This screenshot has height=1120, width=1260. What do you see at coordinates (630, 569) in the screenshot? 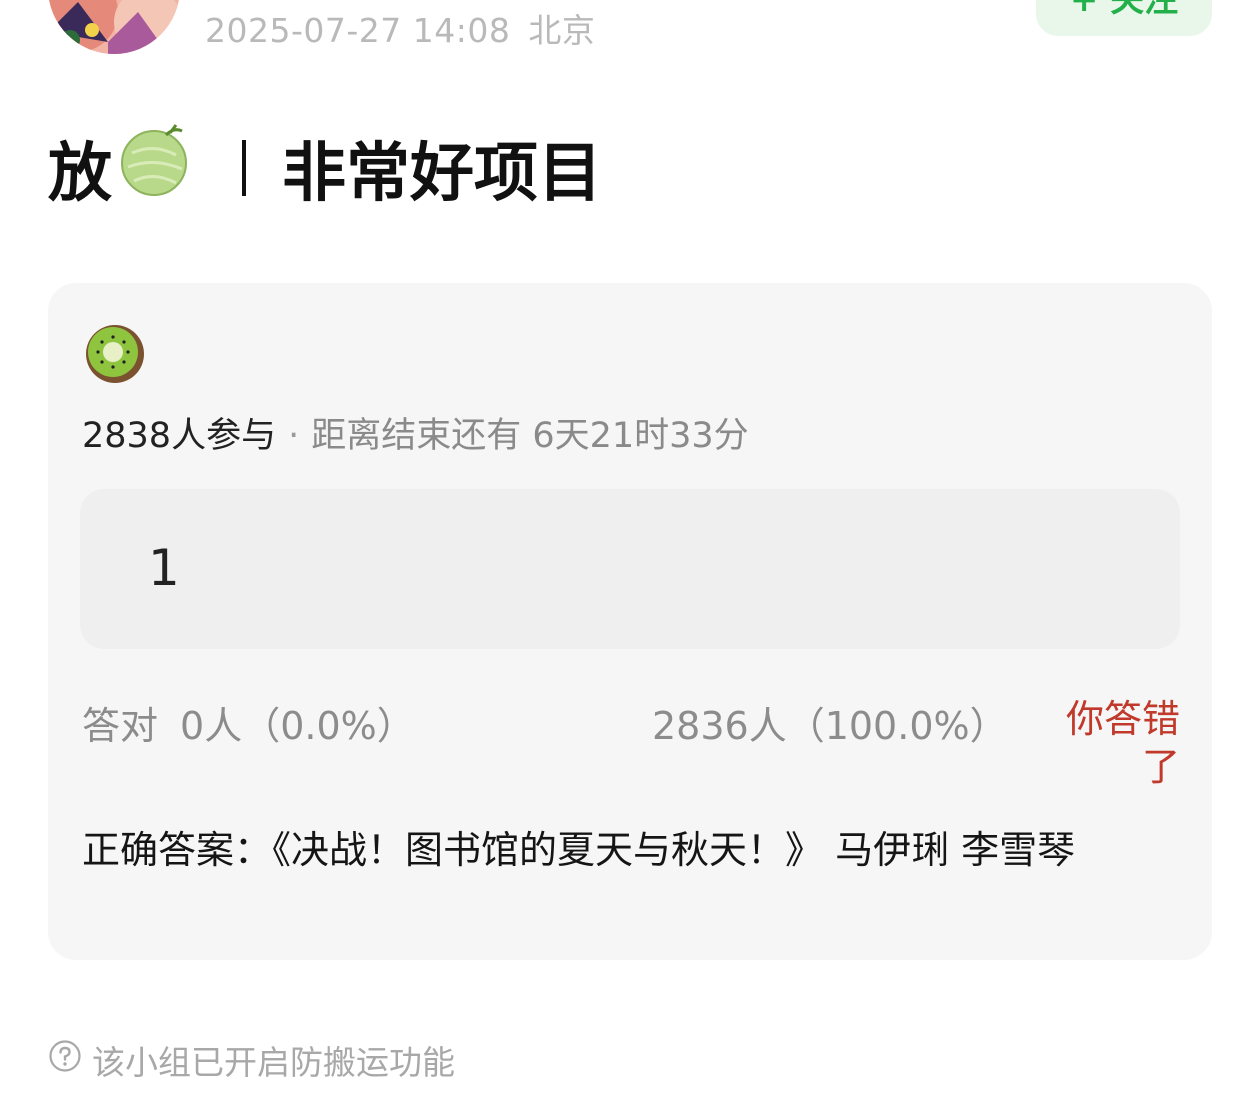
I see `user-answer-box: 1` at bounding box center [630, 569].